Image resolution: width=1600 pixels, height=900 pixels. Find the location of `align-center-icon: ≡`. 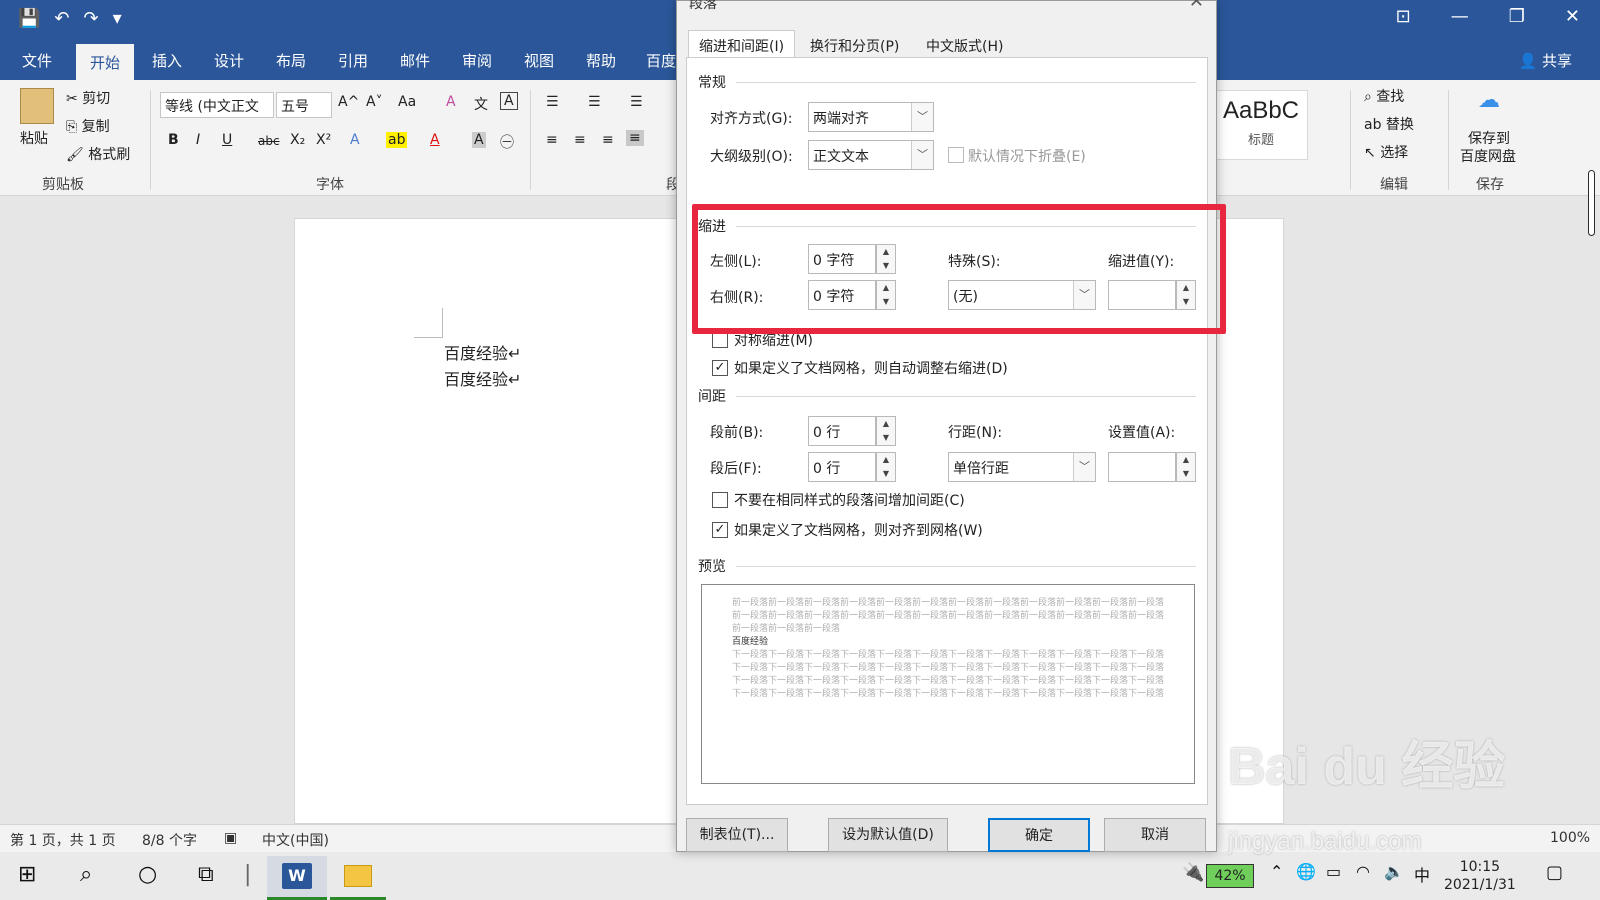

align-center-icon: ≡ is located at coordinates (580, 140).